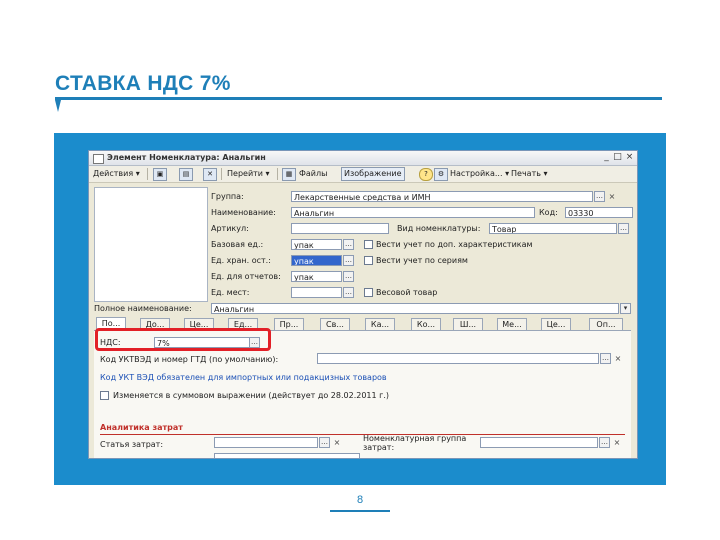 The height and width of the screenshot is (540, 720). What do you see at coordinates (426, 174) in the screenshot?
I see `help-icon: ?` at bounding box center [426, 174].